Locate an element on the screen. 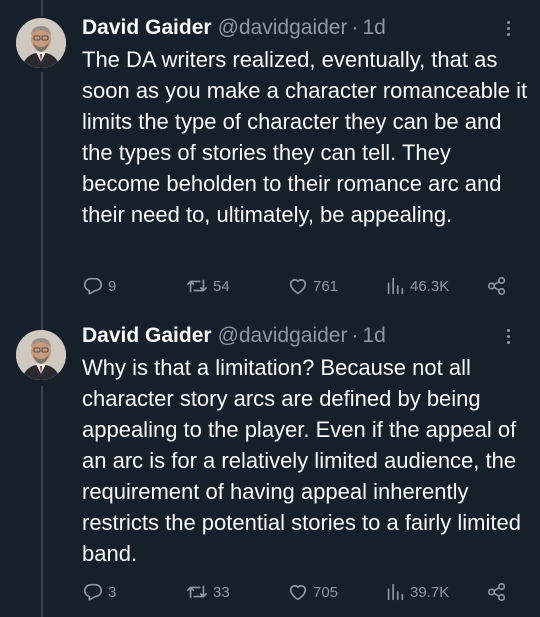 This screenshot has width=540, height=617. views-button: 39.7K is located at coordinates (416, 592).